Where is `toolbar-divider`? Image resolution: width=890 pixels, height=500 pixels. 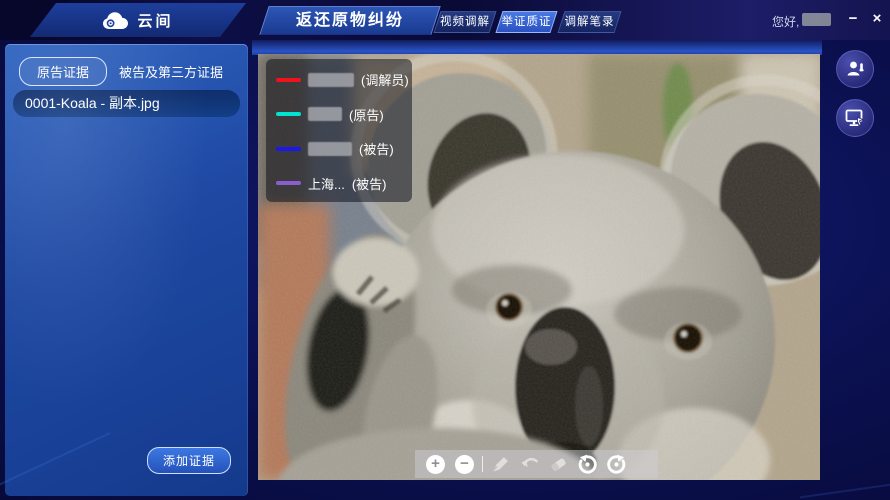 toolbar-divider is located at coordinates (482, 464).